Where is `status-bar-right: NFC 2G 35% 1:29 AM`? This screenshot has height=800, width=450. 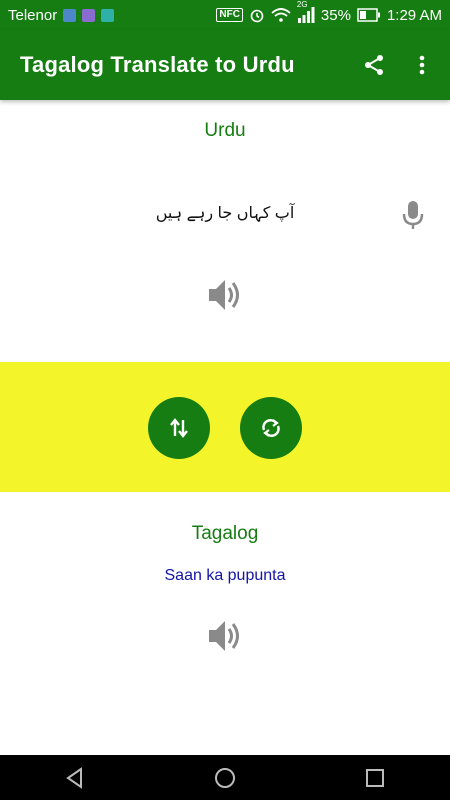
status-bar-right: NFC 2G 35% 1:29 AM is located at coordinates (329, 12).